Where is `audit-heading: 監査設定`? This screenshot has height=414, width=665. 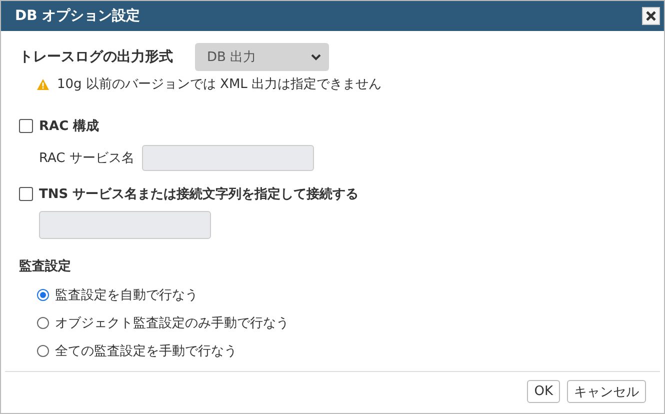
audit-heading: 監査設定 is located at coordinates (45, 266).